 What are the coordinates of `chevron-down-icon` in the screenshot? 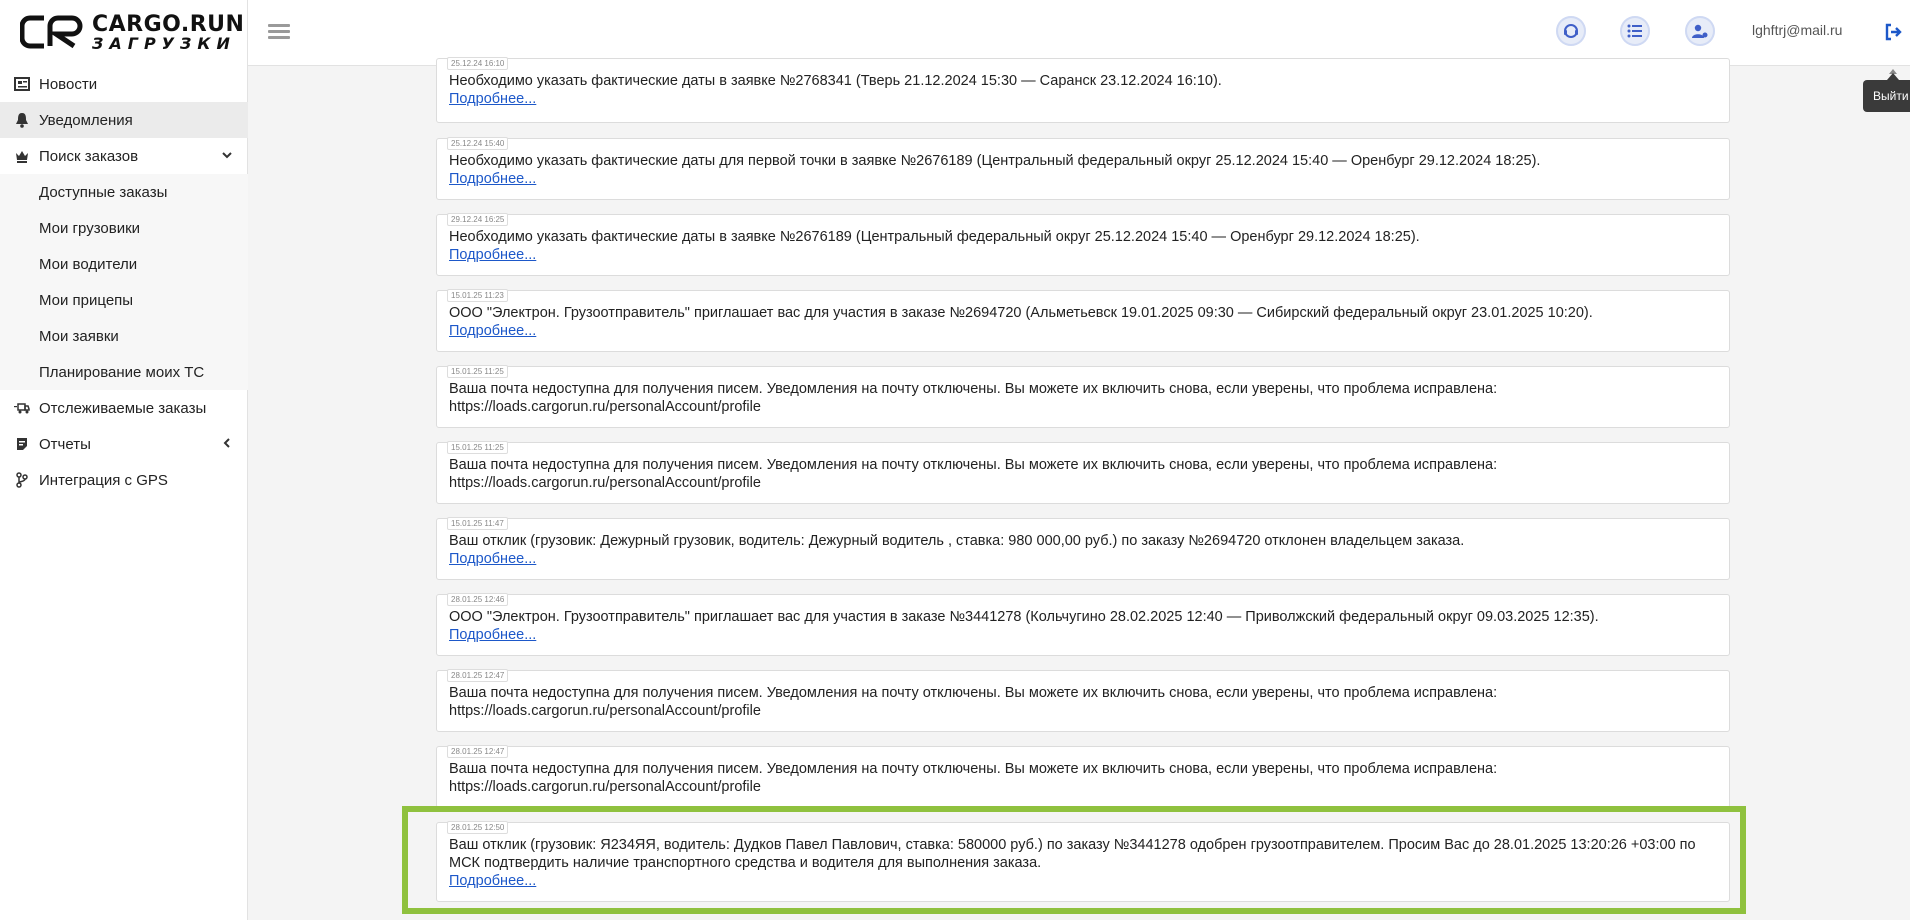 It's located at (227, 155).